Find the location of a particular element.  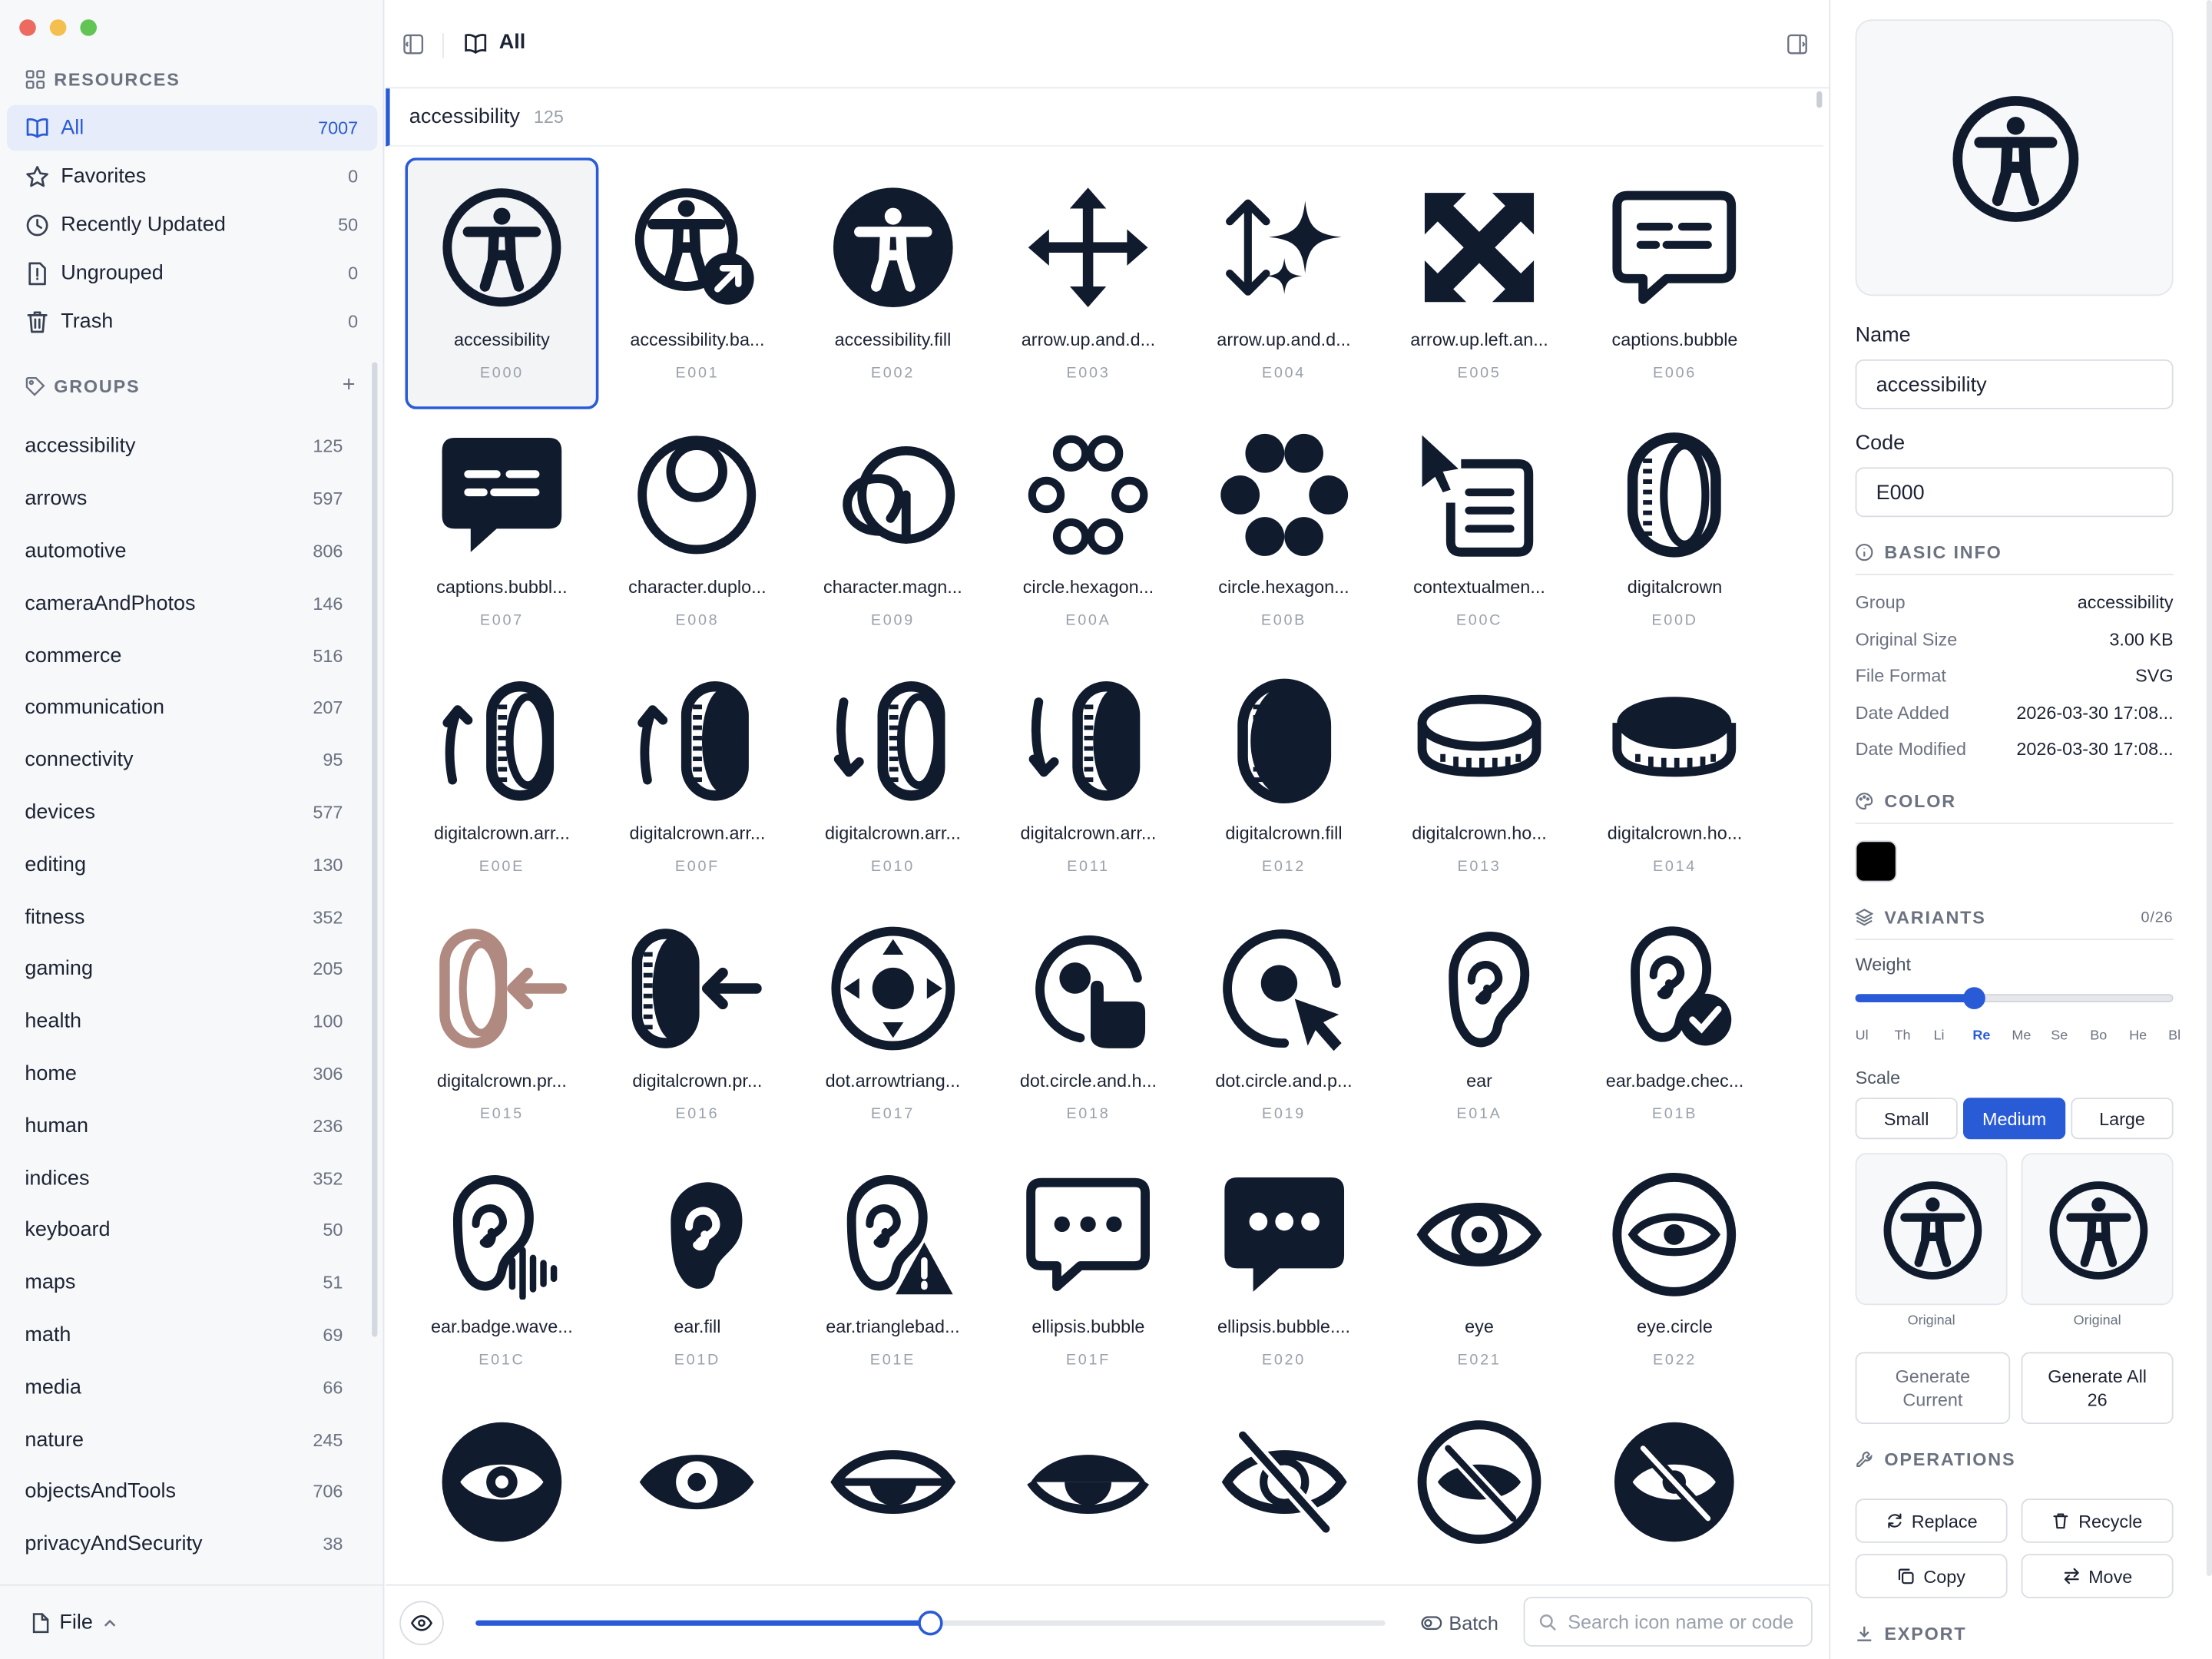

group-item-objectsandtools: objectsAndTools 706 is located at coordinates (187, 1491).